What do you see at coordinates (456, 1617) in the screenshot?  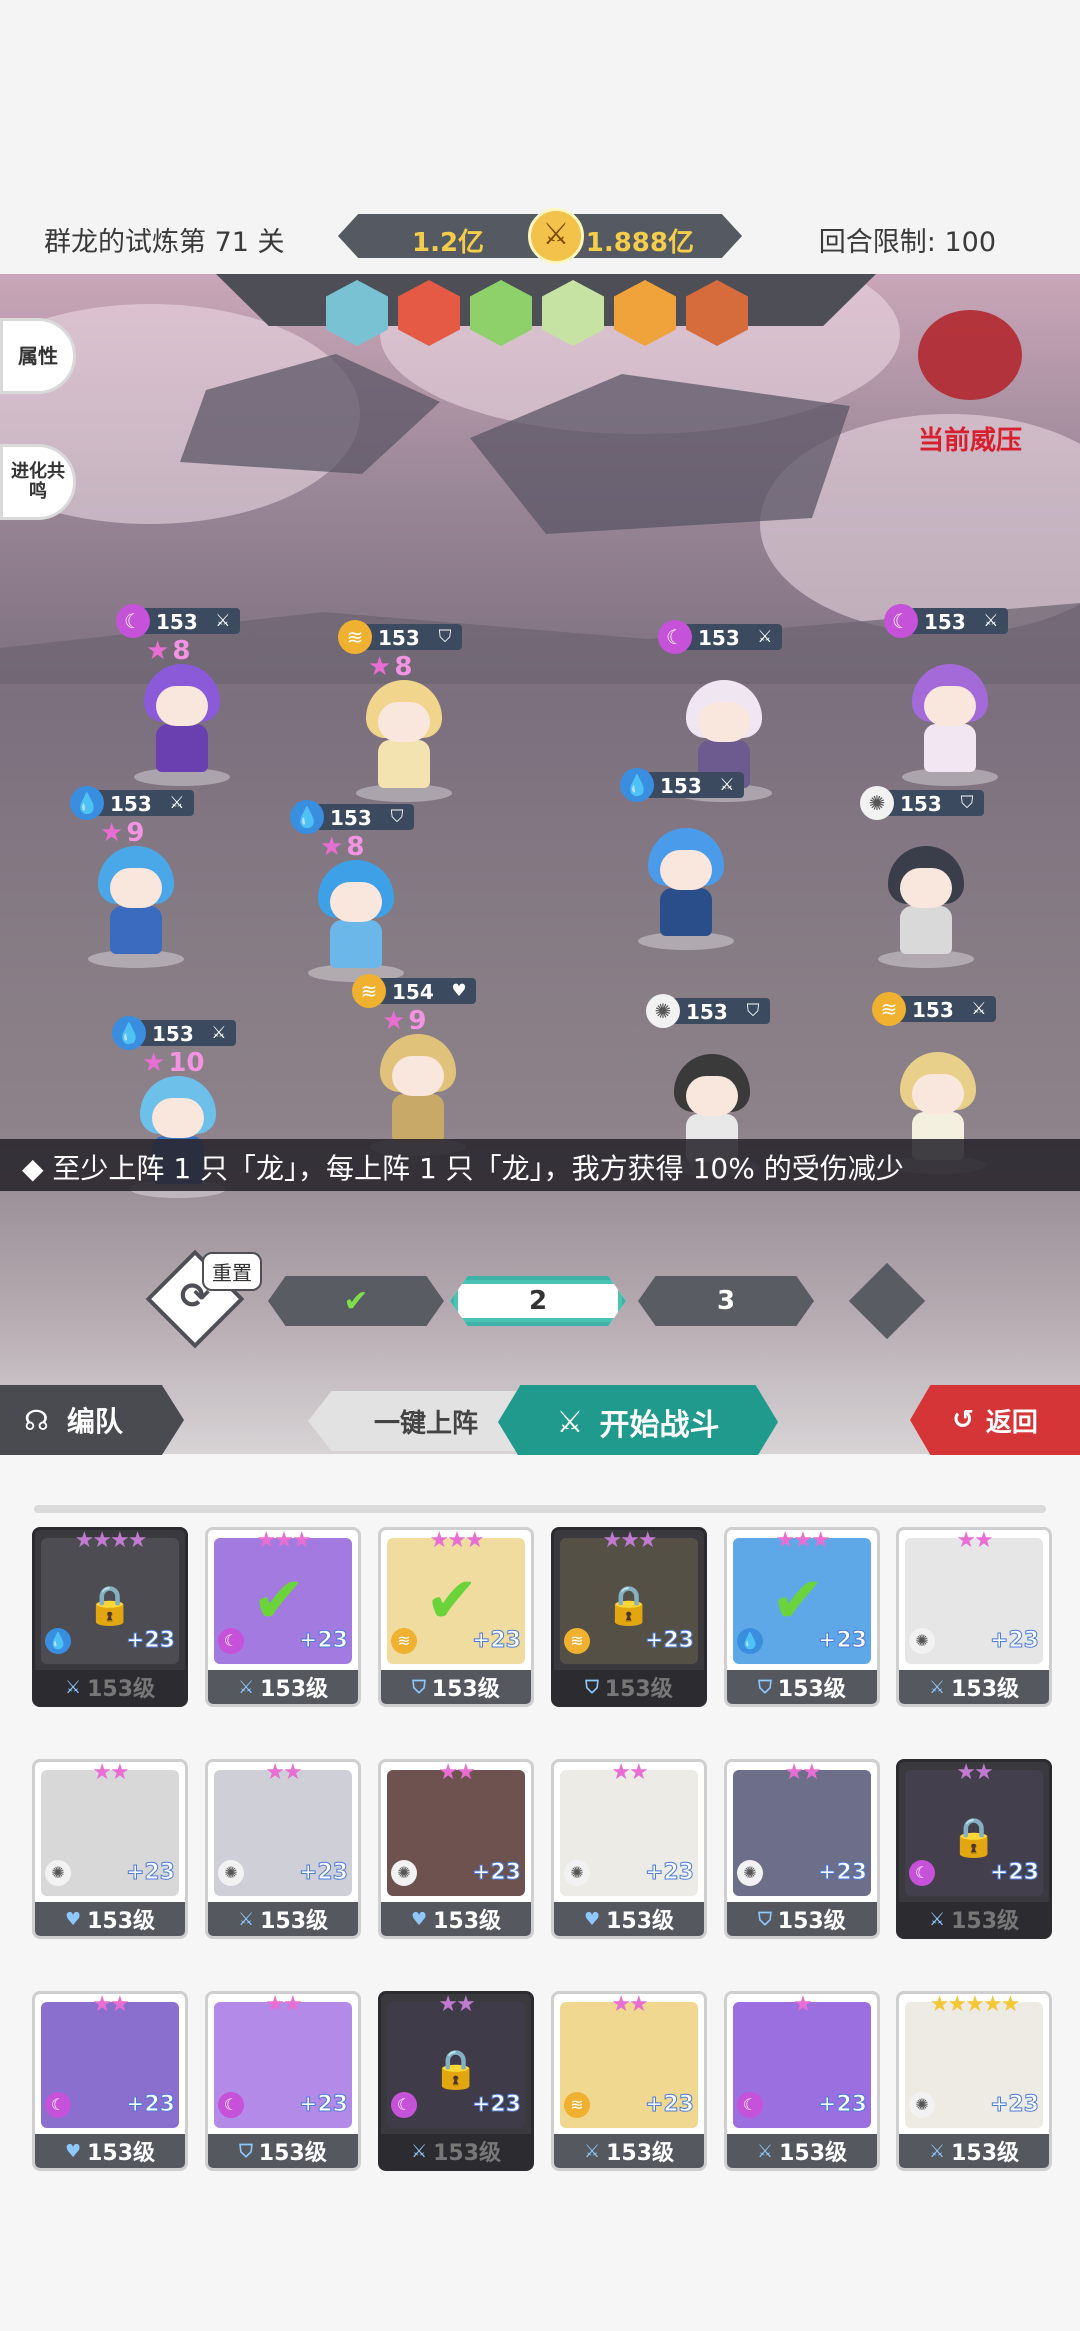 I see `hero-card: ★★★ ≋ +23 ⛉ 153级 ✔` at bounding box center [456, 1617].